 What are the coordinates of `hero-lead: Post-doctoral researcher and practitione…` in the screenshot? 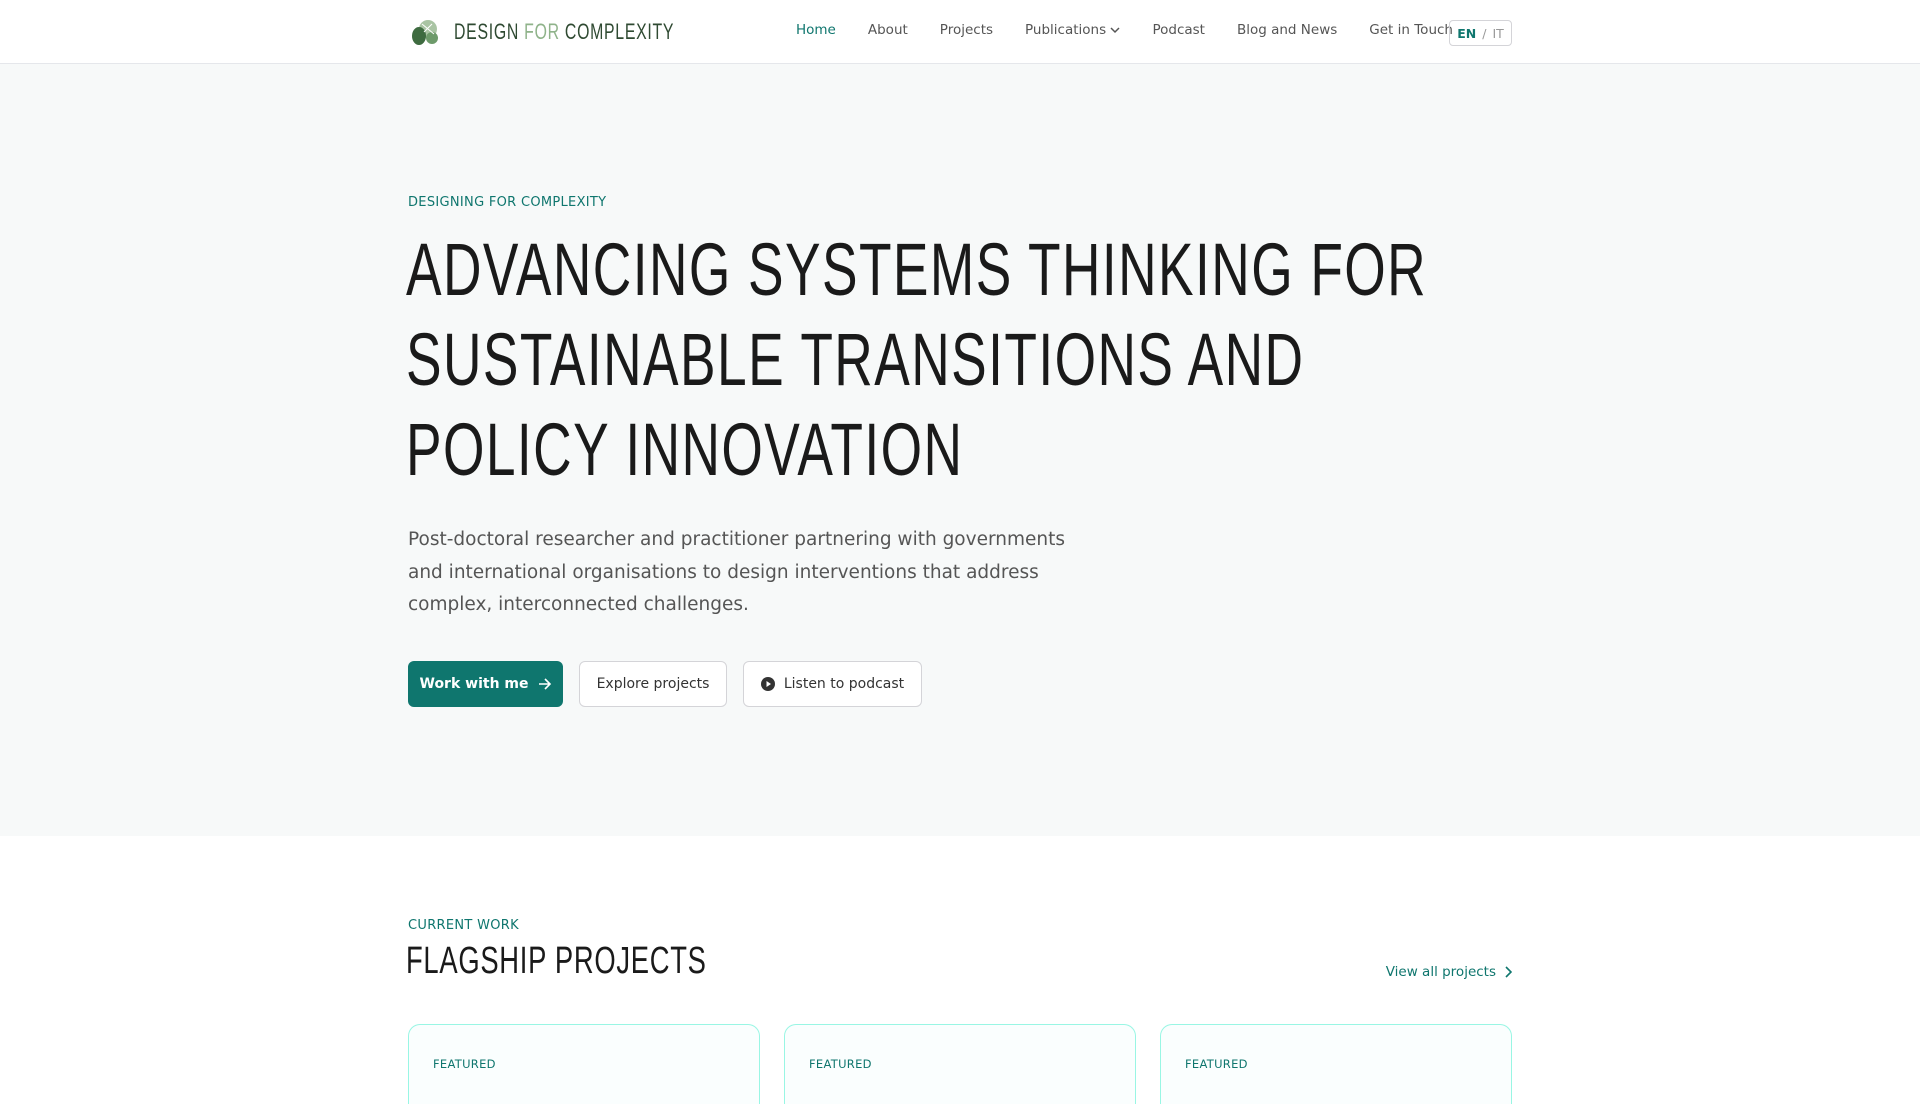 It's located at (736, 572).